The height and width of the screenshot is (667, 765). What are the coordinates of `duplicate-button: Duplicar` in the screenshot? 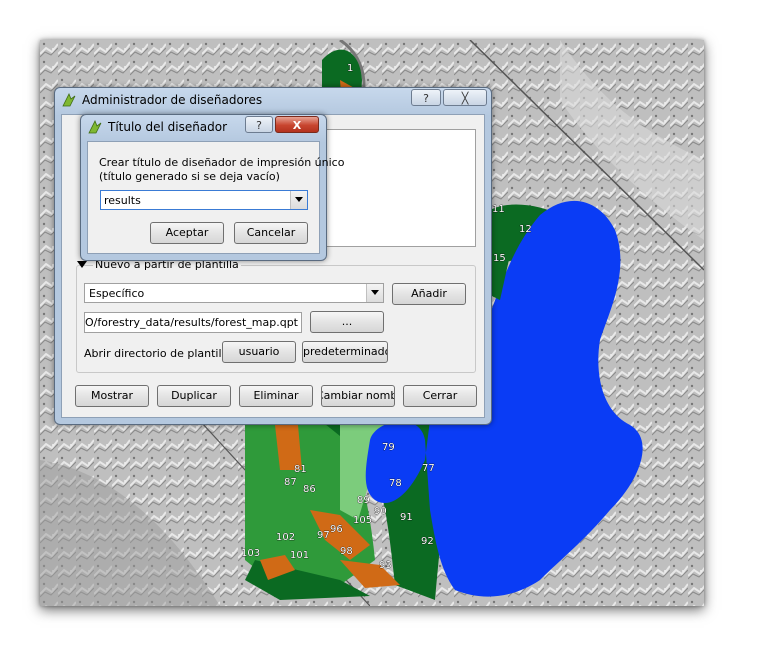 It's located at (194, 396).